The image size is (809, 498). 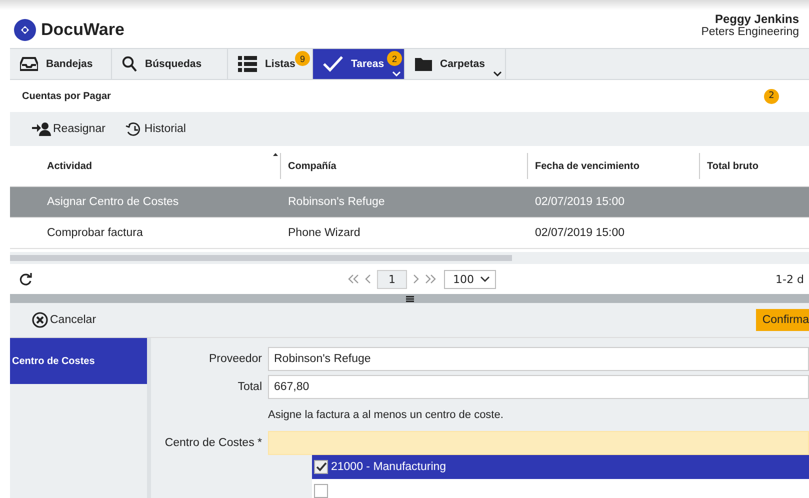 What do you see at coordinates (455, 64) in the screenshot?
I see `nav-tab: Carpetas` at bounding box center [455, 64].